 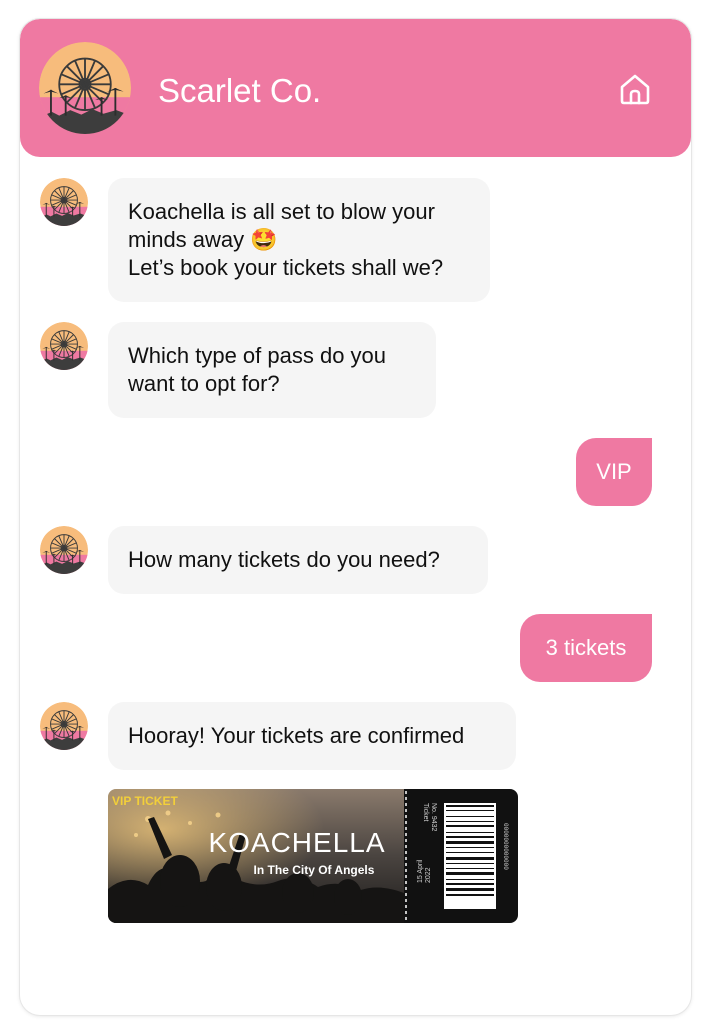 I want to click on bot-message: Hooray! Your tickets are confirmed, so click(x=312, y=736).